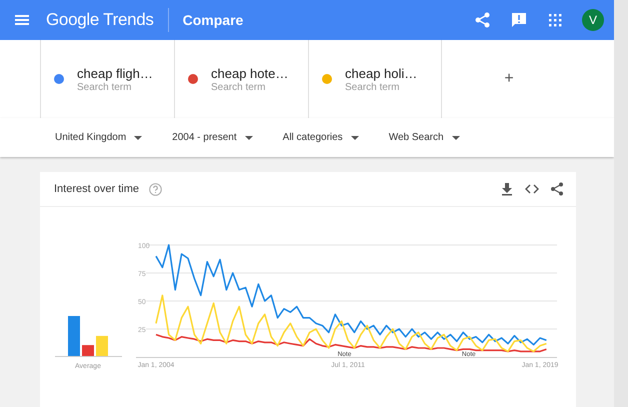 This screenshot has width=628, height=407. I want to click on download-icon, so click(507, 189).